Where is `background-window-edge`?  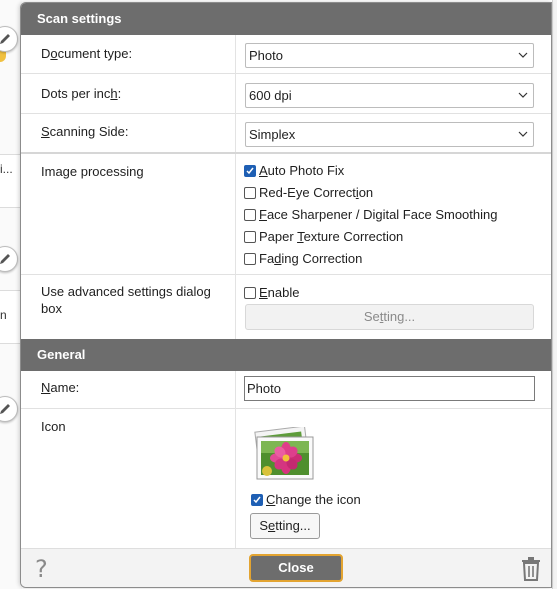
background-window-edge is located at coordinates (554, 294).